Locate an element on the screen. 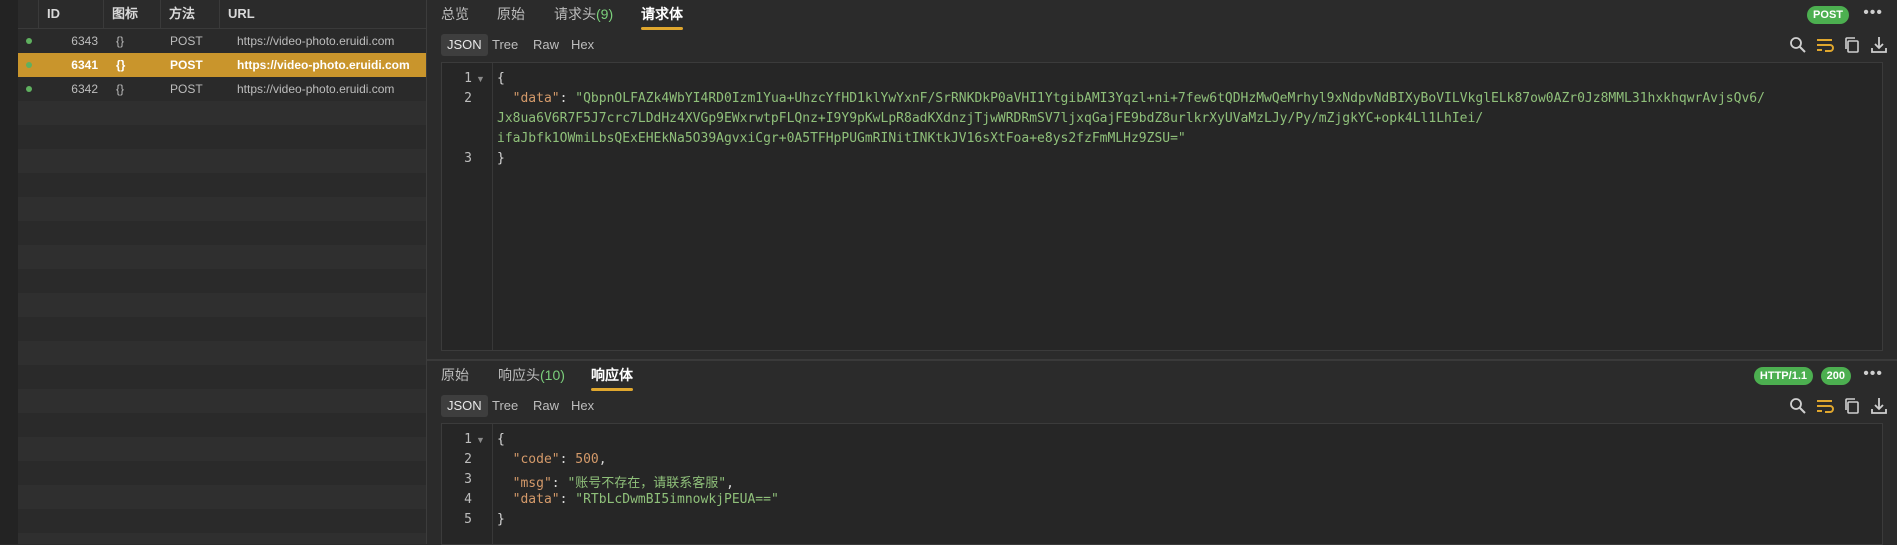 Image resolution: width=1897 pixels, height=545 pixels. response-tabs: 原始 响应头(10) 响应体 HTTP/1.1 200 ••• is located at coordinates (1162, 376).